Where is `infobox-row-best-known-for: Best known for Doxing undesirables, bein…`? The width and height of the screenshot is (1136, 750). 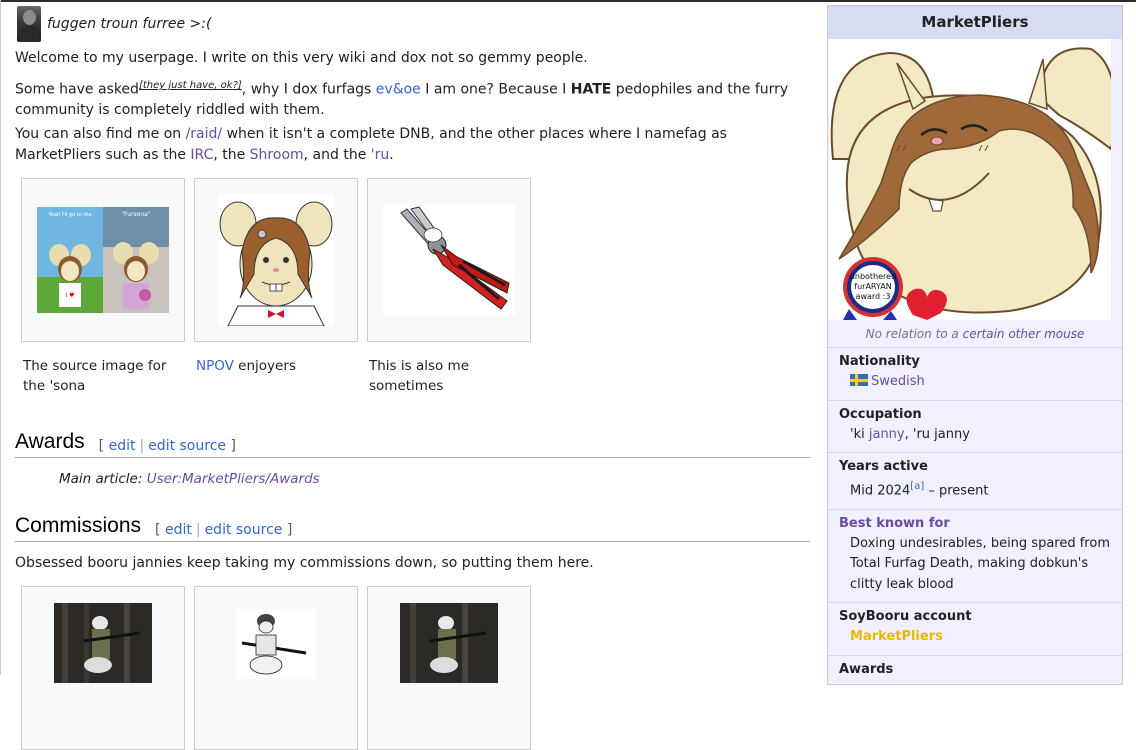 infobox-row-best-known-for: Best known for Doxing undesirables, bein… is located at coordinates (975, 555).